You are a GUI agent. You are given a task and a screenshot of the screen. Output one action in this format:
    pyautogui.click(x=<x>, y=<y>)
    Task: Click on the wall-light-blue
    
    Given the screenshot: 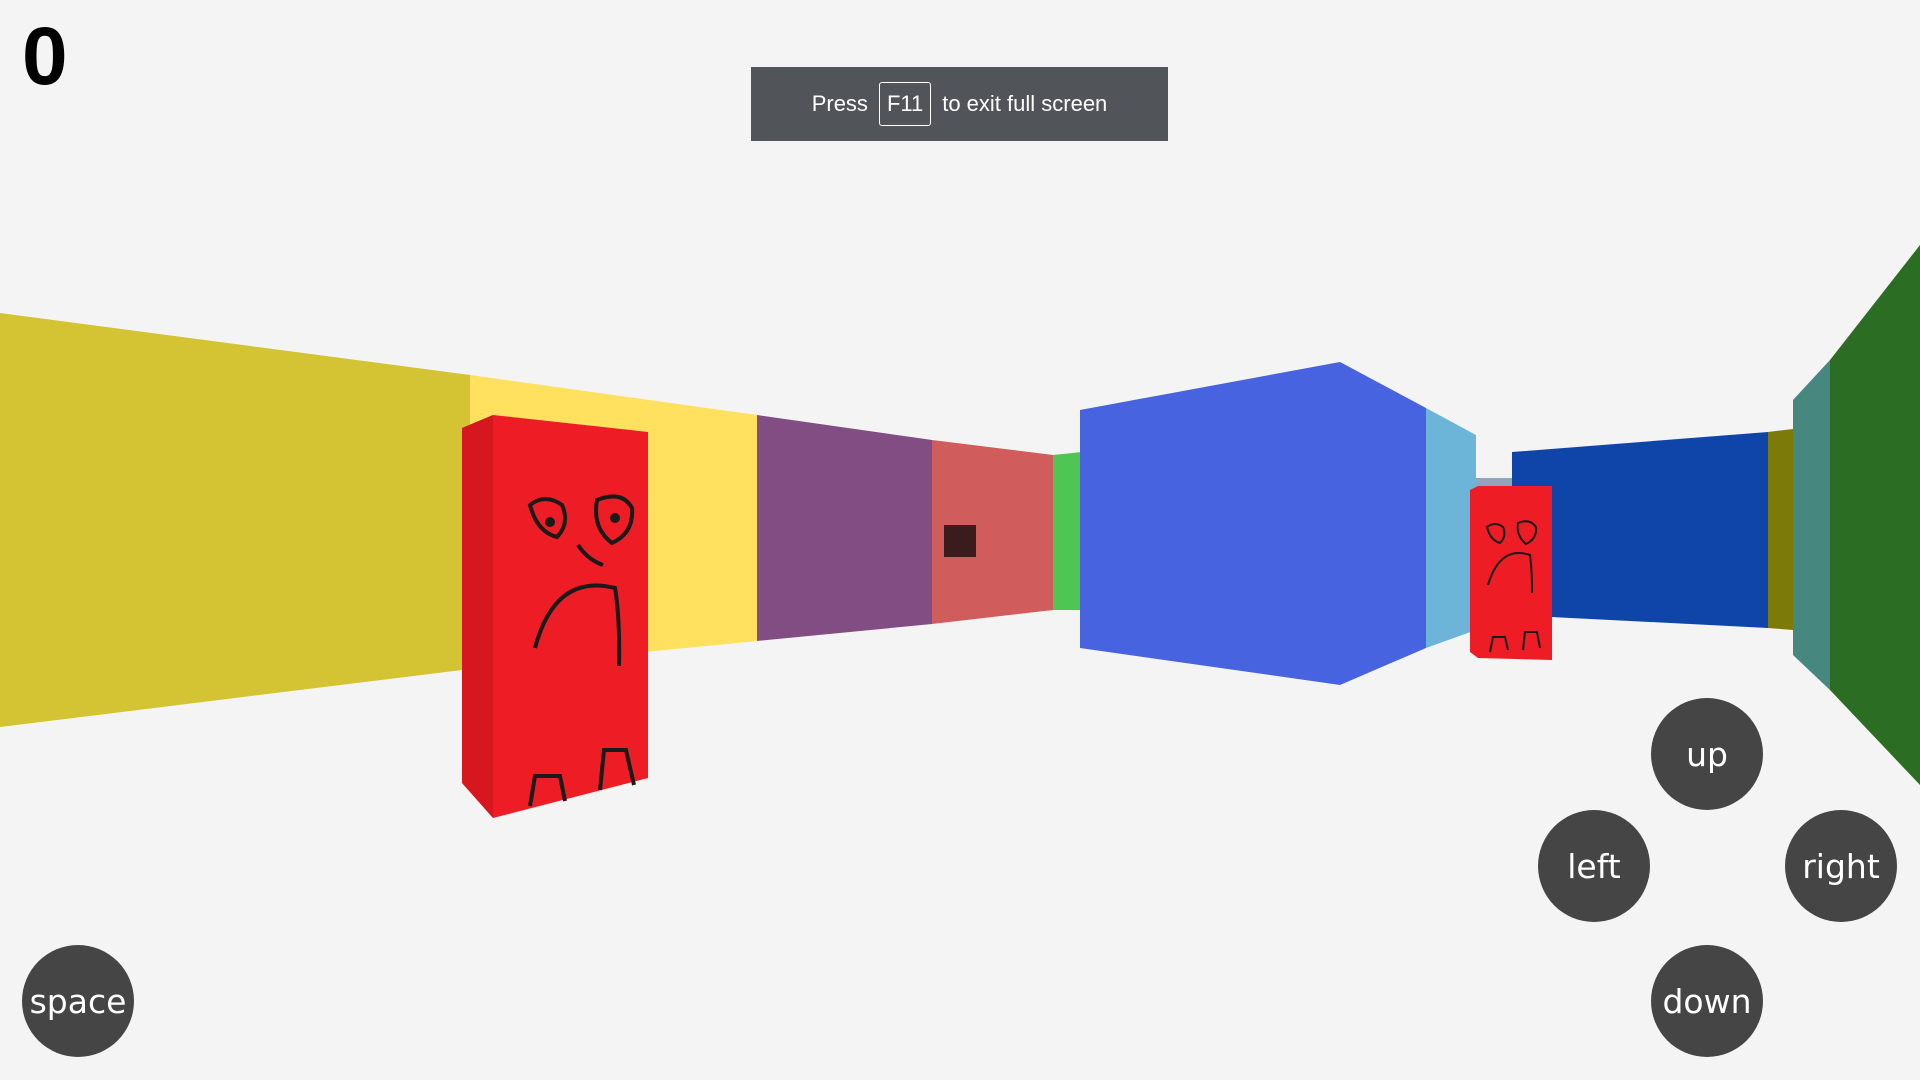 What is the action you would take?
    pyautogui.click(x=1451, y=528)
    